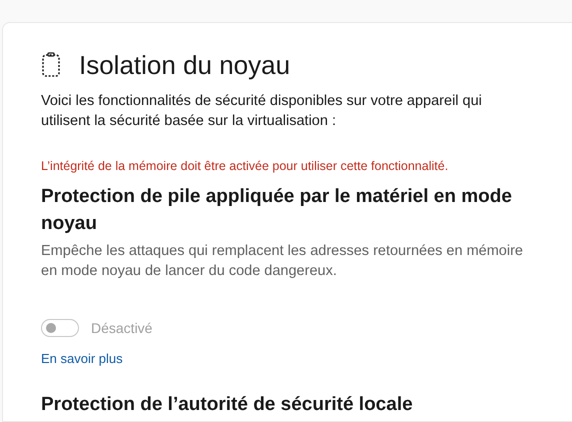  I want to click on page-title: Isolation du noyau, so click(184, 65).